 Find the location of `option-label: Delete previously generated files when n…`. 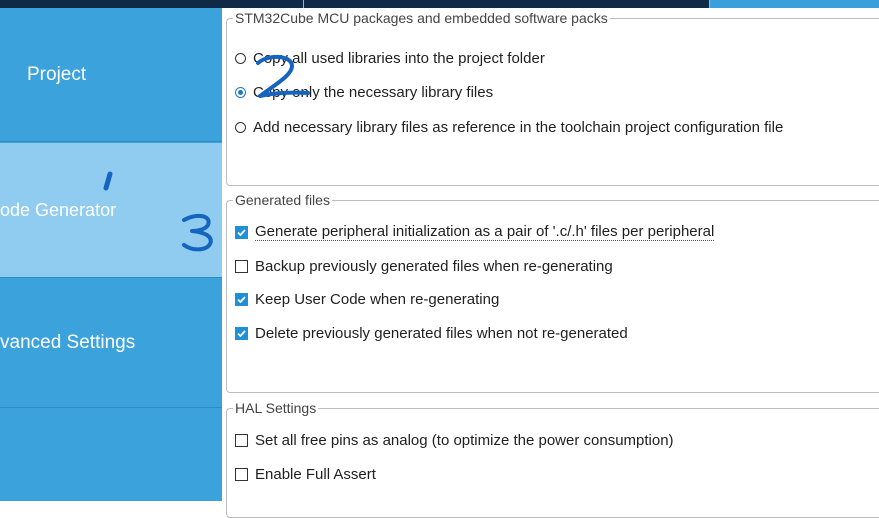

option-label: Delete previously generated files when n… is located at coordinates (441, 333).